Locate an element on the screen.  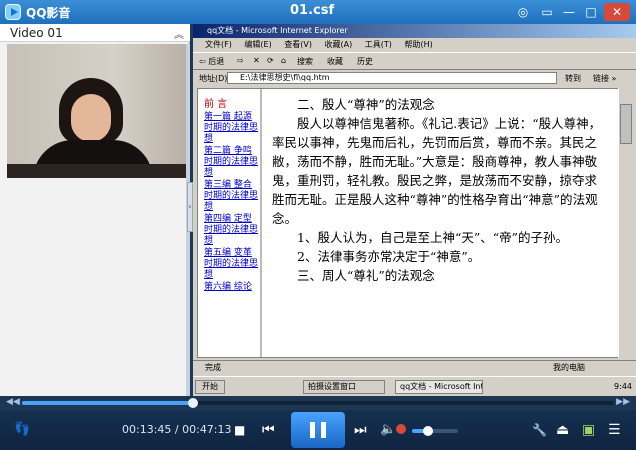
content-paragraph: 二、殷人“尊神”的法观念 is located at coordinates (353, 104).